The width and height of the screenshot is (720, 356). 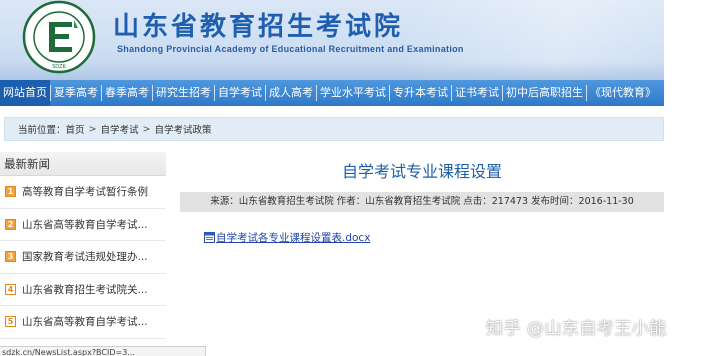 I want to click on nav-item-vocational-enrollment: 初中后高职招生, so click(x=544, y=93).